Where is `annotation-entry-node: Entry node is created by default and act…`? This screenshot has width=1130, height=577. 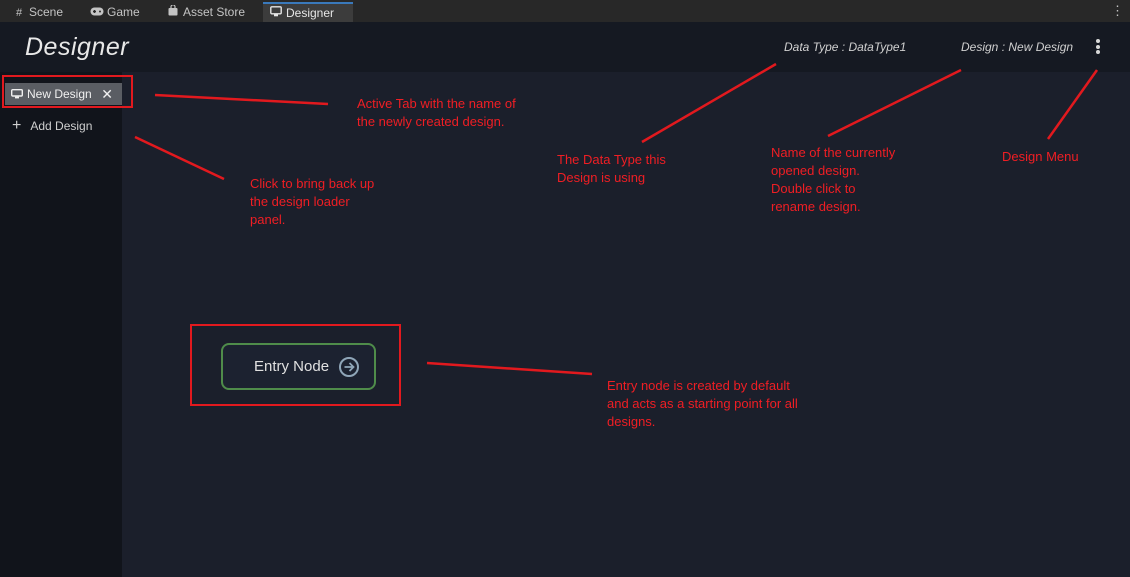
annotation-entry-node: Entry node is created by default and act… is located at coordinates (702, 404).